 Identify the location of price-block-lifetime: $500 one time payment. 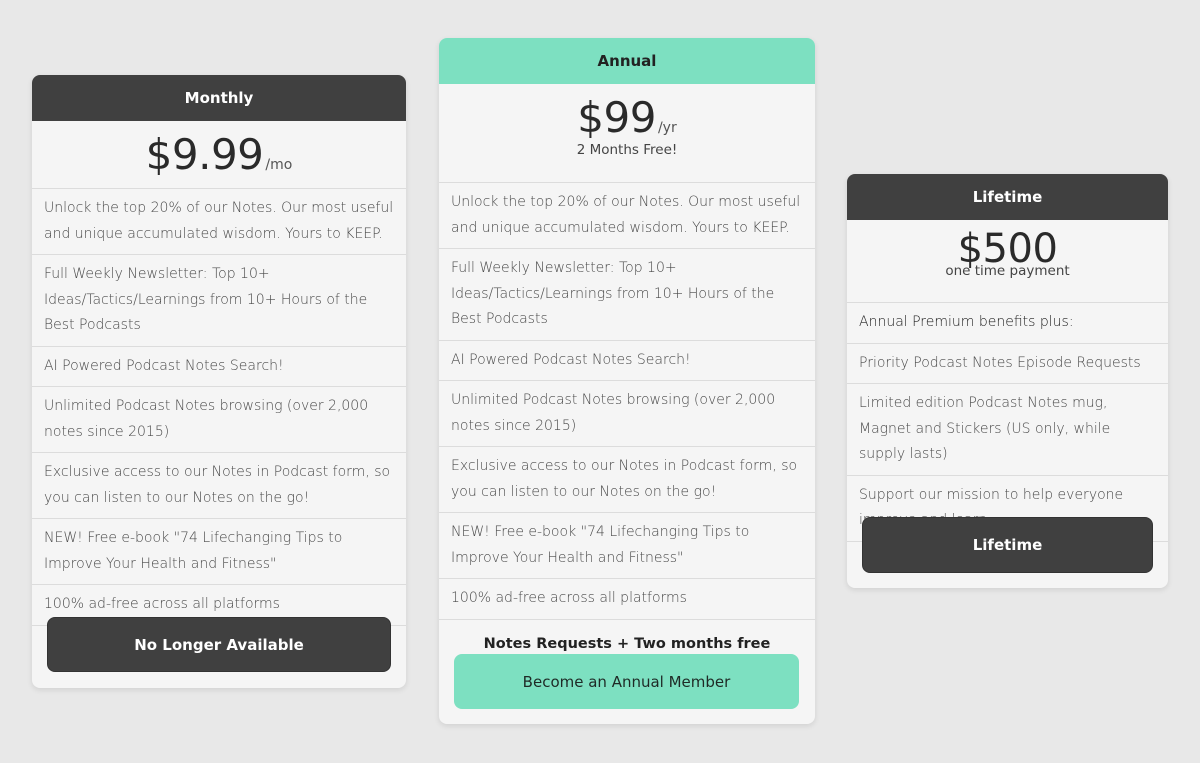
(1007, 261).